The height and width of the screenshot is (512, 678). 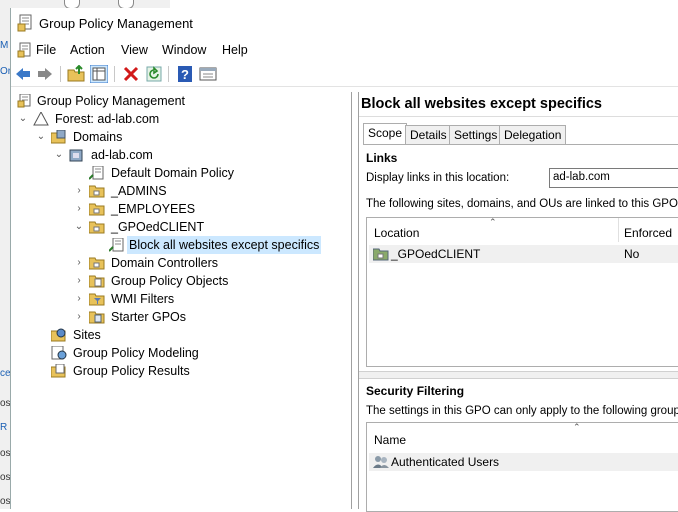 I want to click on tree-item-label: Group Policy Objects, so click(x=170, y=281).